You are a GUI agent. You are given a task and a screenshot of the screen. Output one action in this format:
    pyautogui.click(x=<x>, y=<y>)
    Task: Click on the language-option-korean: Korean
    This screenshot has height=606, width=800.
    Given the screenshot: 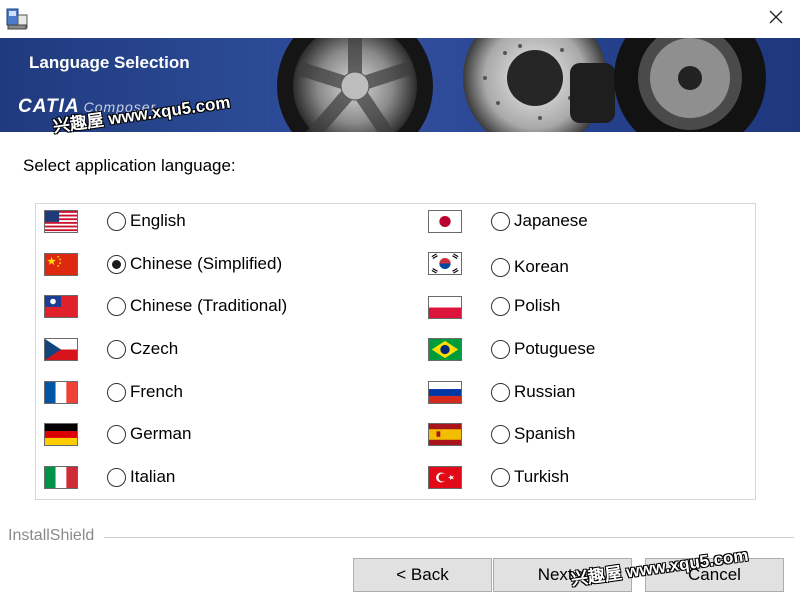 What is the action you would take?
    pyautogui.click(x=586, y=266)
    